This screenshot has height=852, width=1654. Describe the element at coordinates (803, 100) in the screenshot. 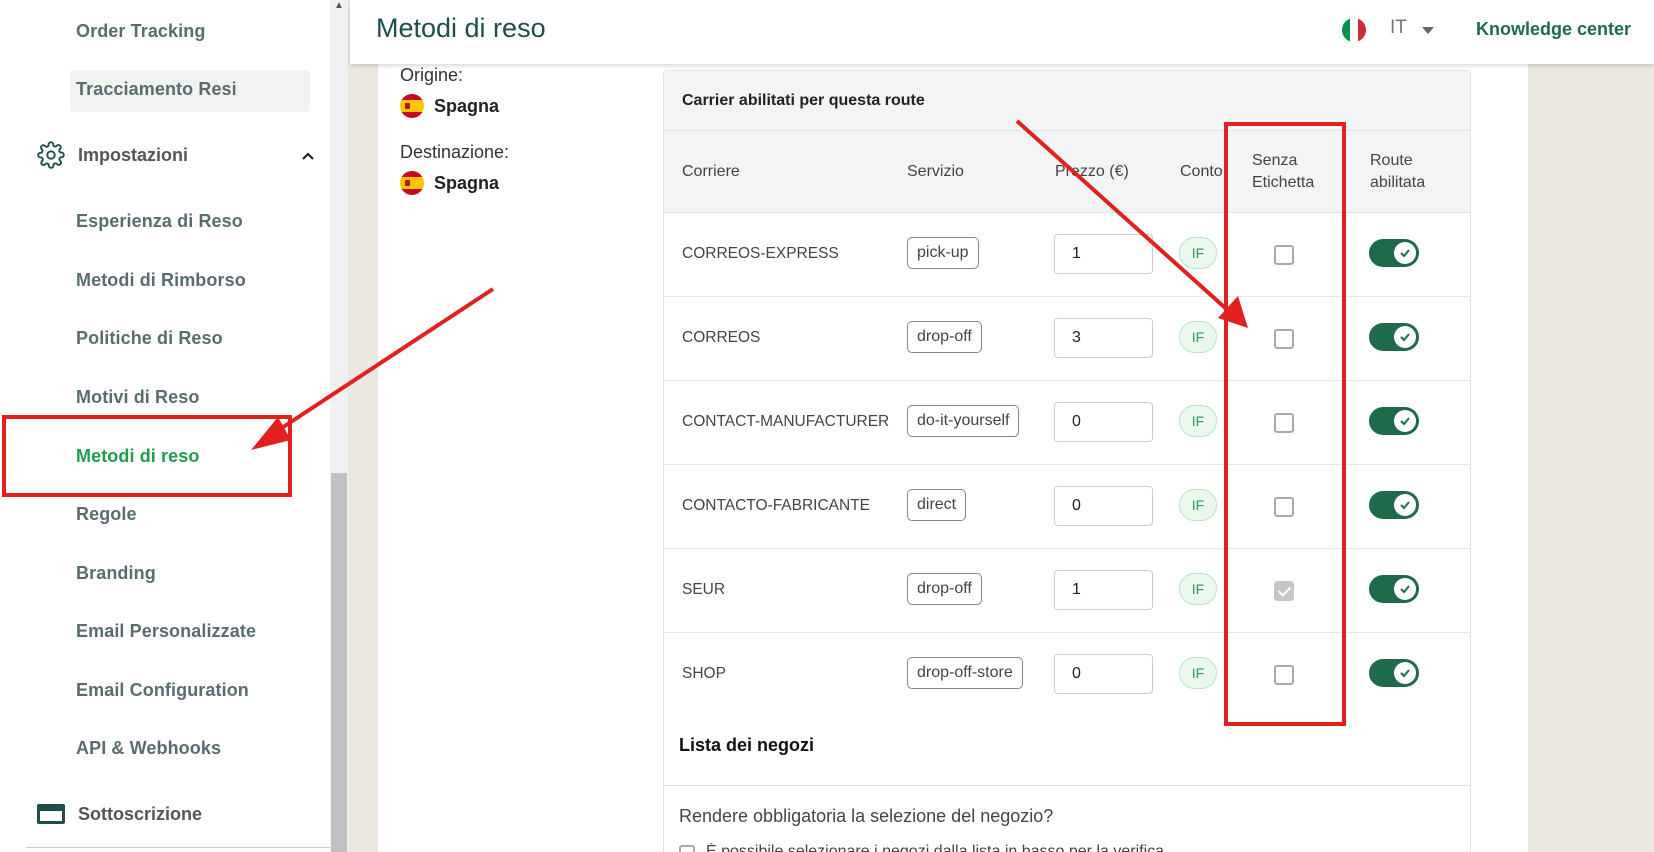

I see `carriers-card-title: Carrier abilitati per questa route` at that location.